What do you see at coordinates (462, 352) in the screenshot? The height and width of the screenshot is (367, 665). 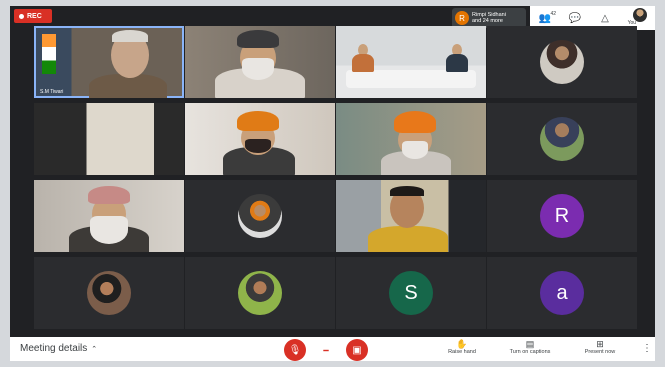 I see `raise-hand-label: Raise hand` at bounding box center [462, 352].